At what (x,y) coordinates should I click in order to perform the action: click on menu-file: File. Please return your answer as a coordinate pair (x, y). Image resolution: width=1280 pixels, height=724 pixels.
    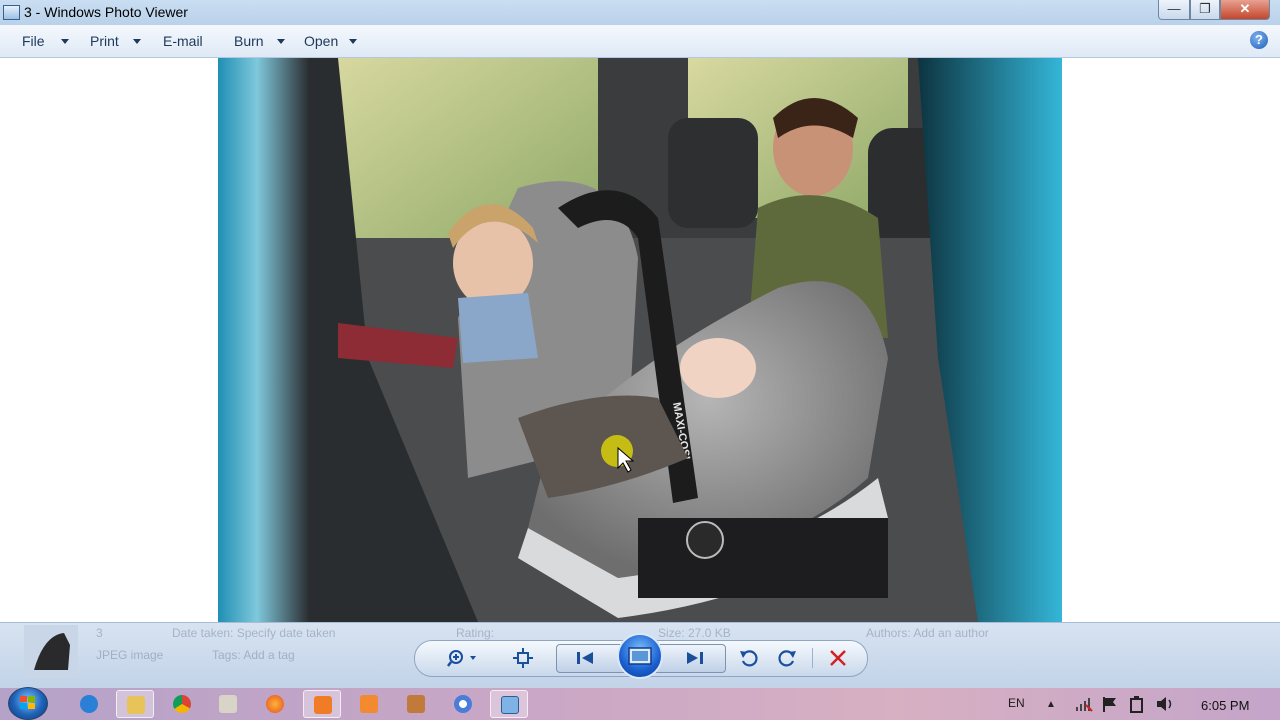
    Looking at the image, I should click on (33, 41).